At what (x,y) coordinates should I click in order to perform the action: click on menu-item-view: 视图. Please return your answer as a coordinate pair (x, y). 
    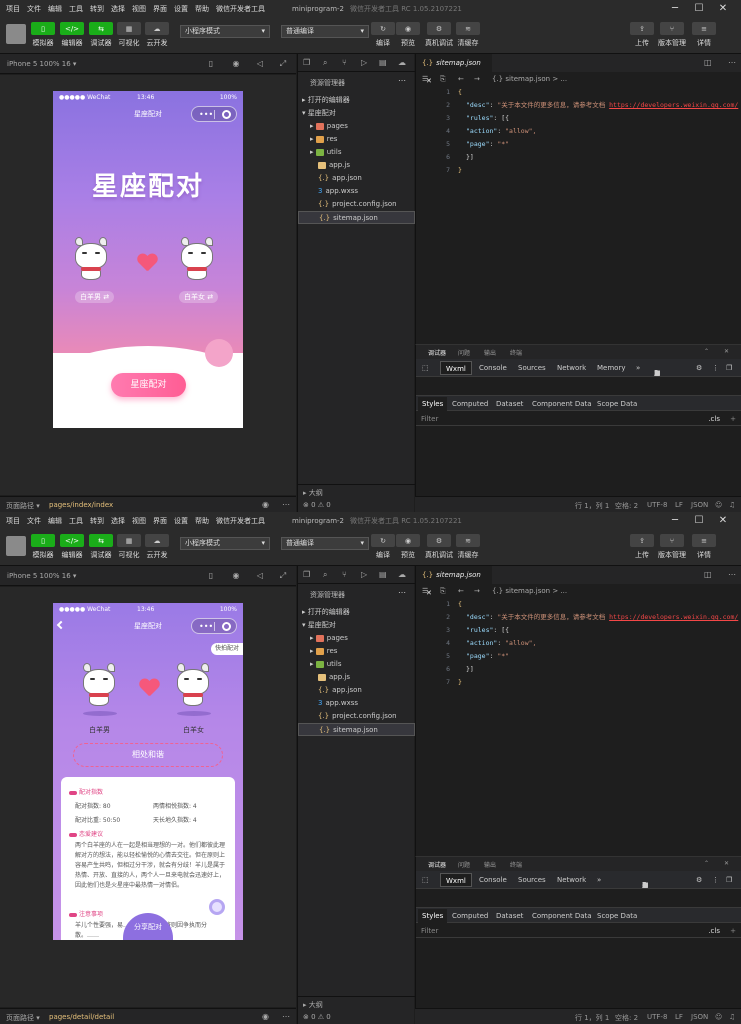
    Looking at the image, I should click on (139, 521).